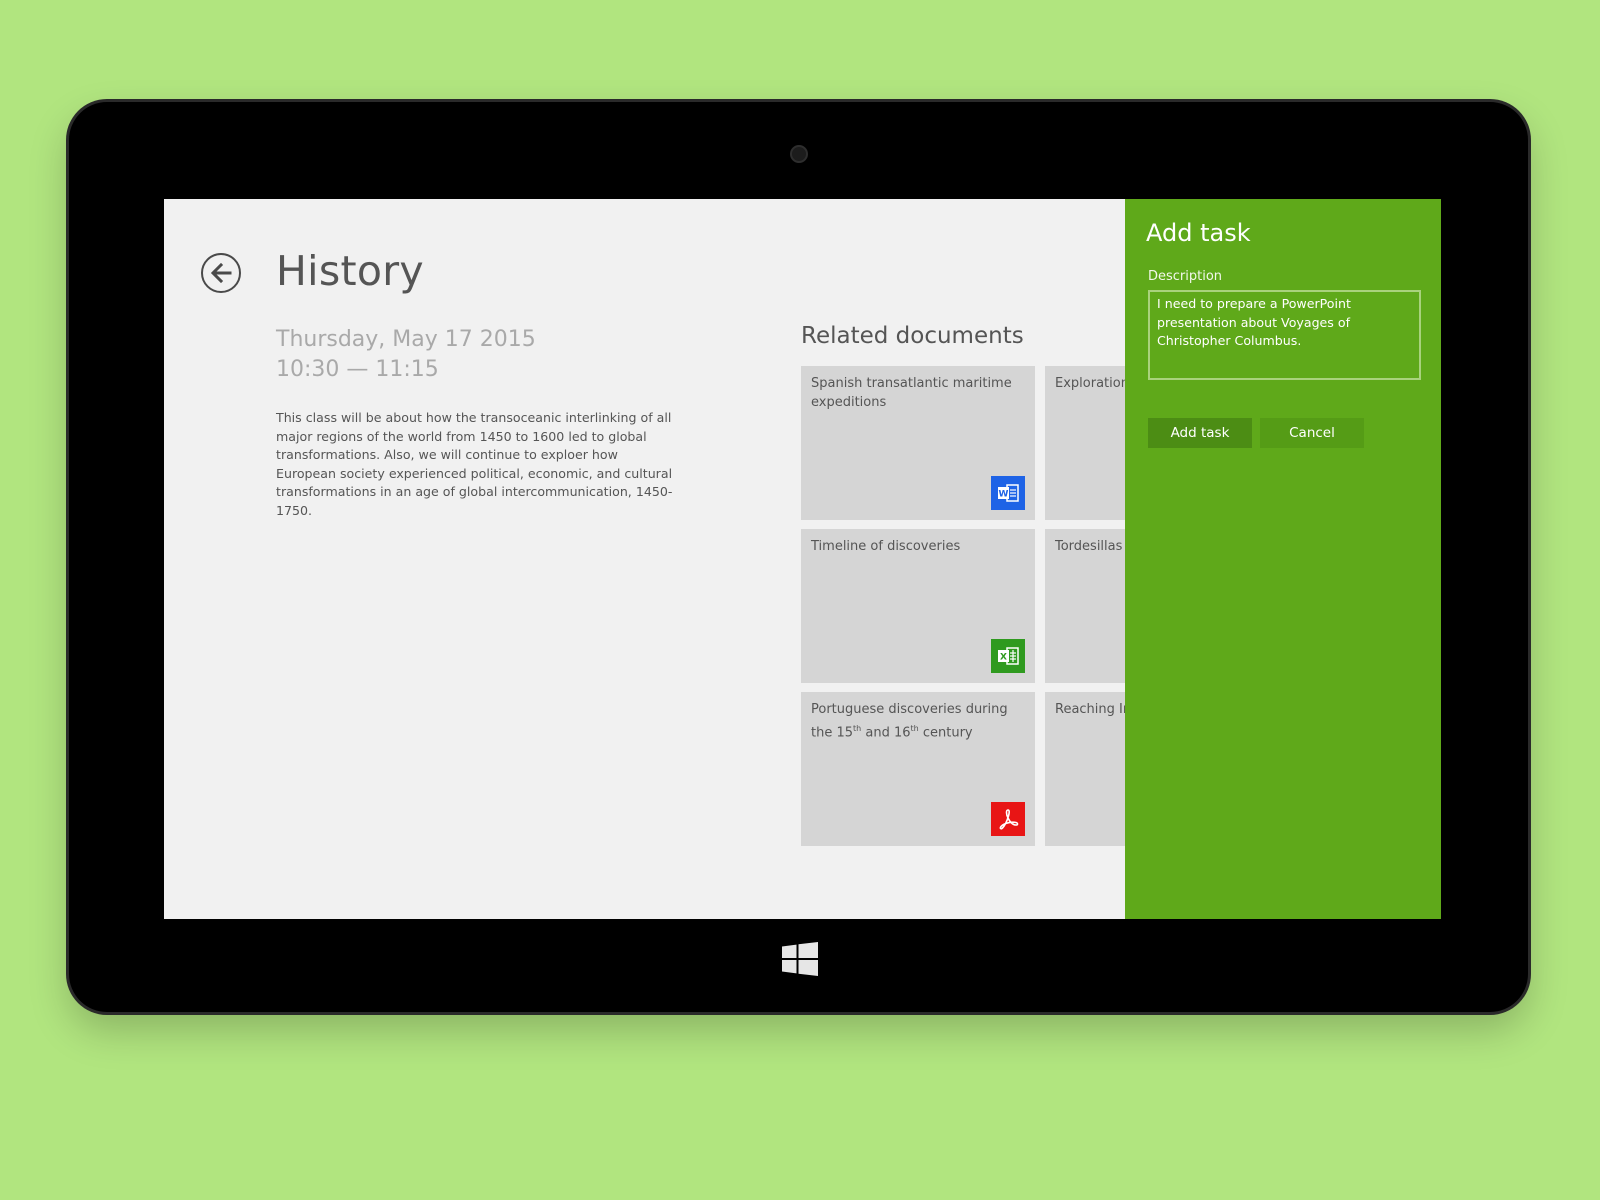 Image resolution: width=1600 pixels, height=1200 pixels. Describe the element at coordinates (886, 546) in the screenshot. I see `document-title: Timeline of discoveries` at that location.